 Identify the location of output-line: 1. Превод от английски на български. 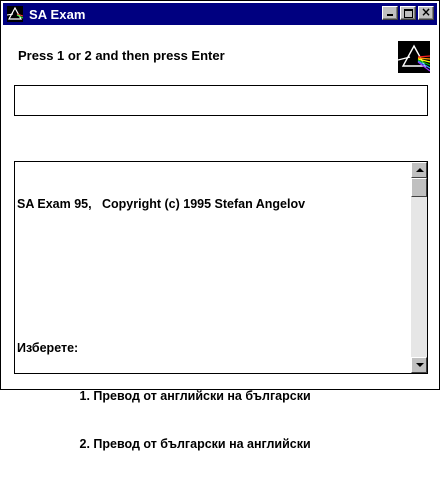
(164, 396).